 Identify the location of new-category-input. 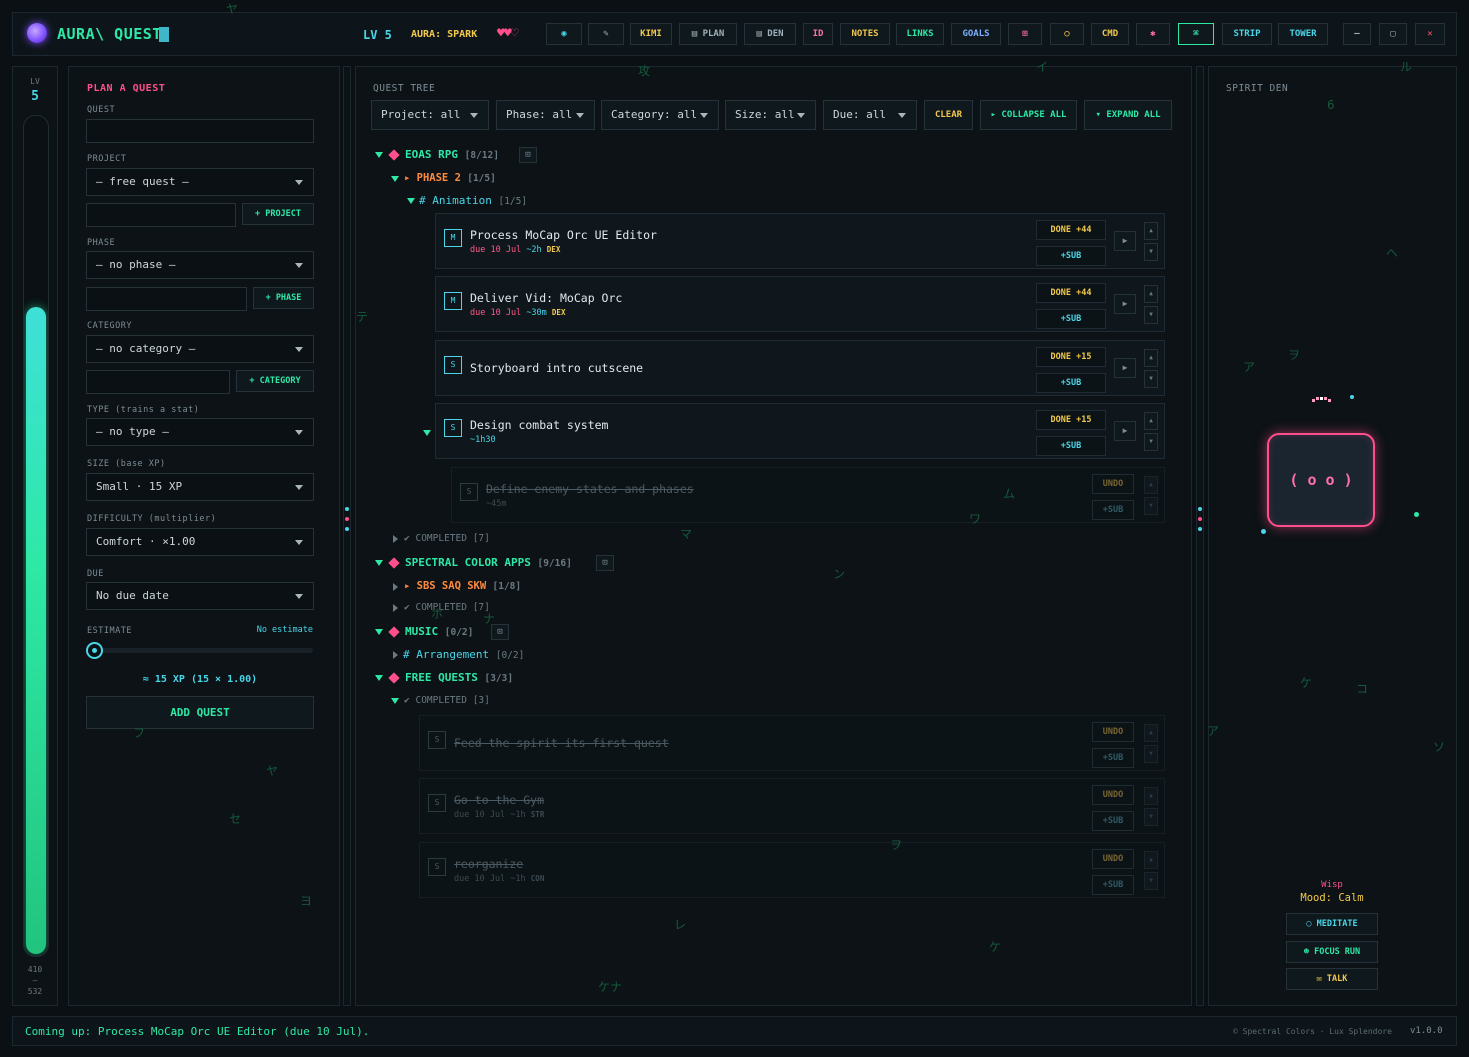
(158, 382).